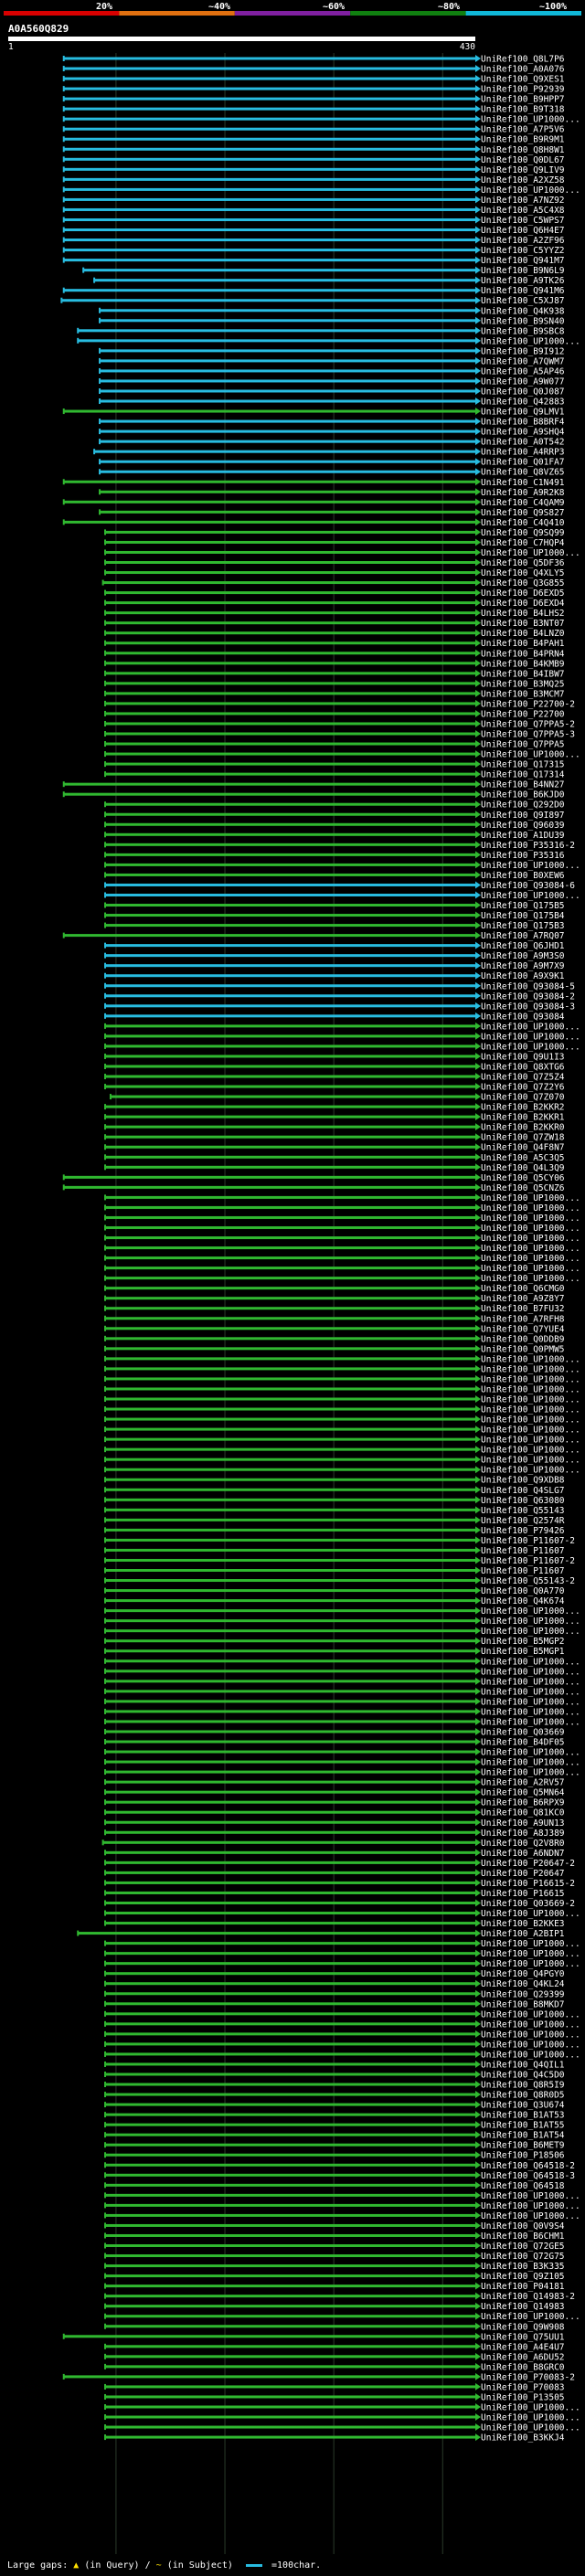 The width and height of the screenshot is (585, 2576). Describe the element at coordinates (523, 583) in the screenshot. I see `hit-label: UniRef100_Q3G855` at that location.